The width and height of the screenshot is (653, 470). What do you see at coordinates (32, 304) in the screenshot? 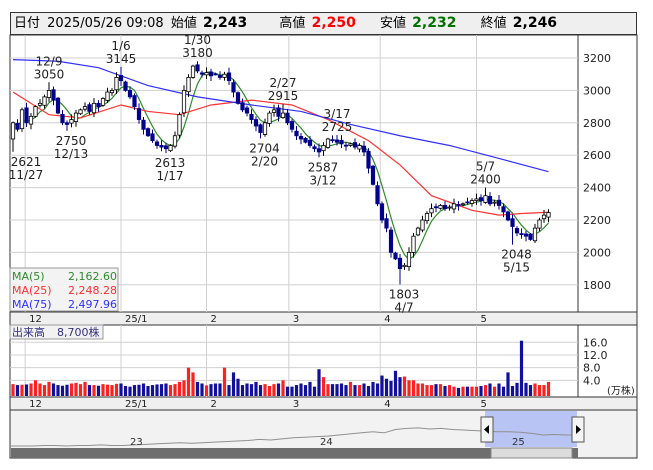
I see `legend-ma75-label: MA(75)` at bounding box center [32, 304].